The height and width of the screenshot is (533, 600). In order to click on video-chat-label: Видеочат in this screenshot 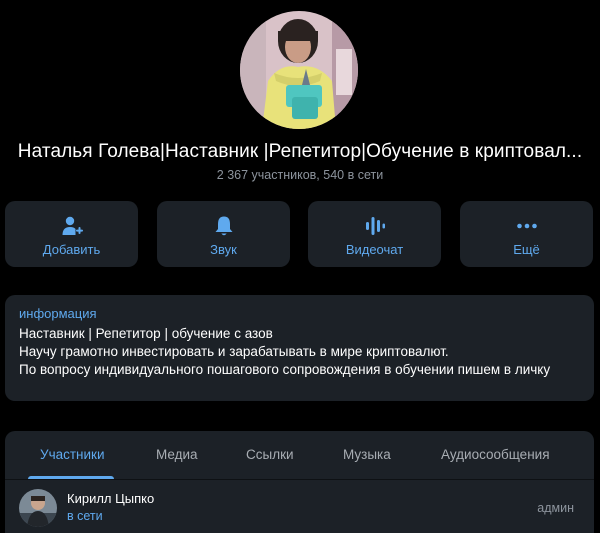, I will do `click(374, 249)`.